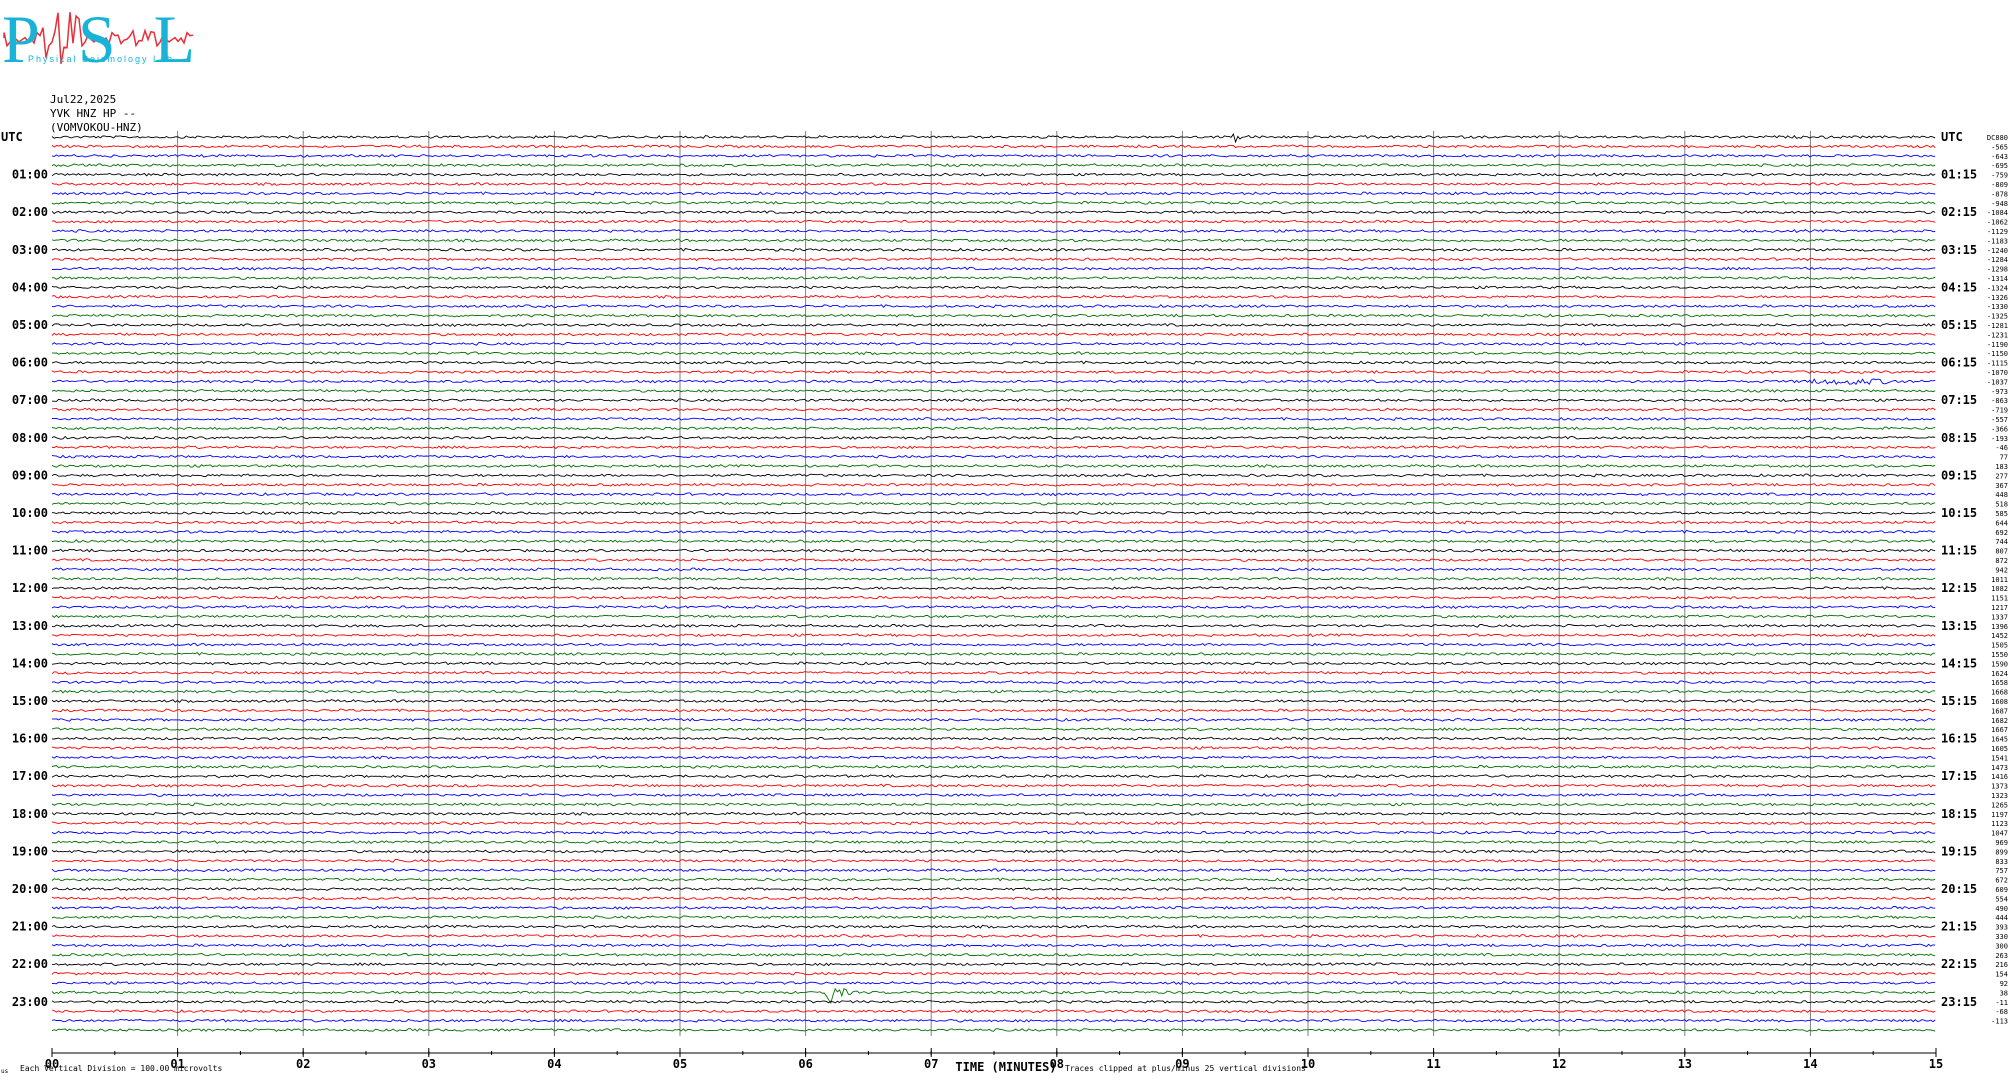 This screenshot has height=1080, width=2010. Describe the element at coordinates (30, 438) in the screenshot. I see `left-hour-label: 08:00` at that location.